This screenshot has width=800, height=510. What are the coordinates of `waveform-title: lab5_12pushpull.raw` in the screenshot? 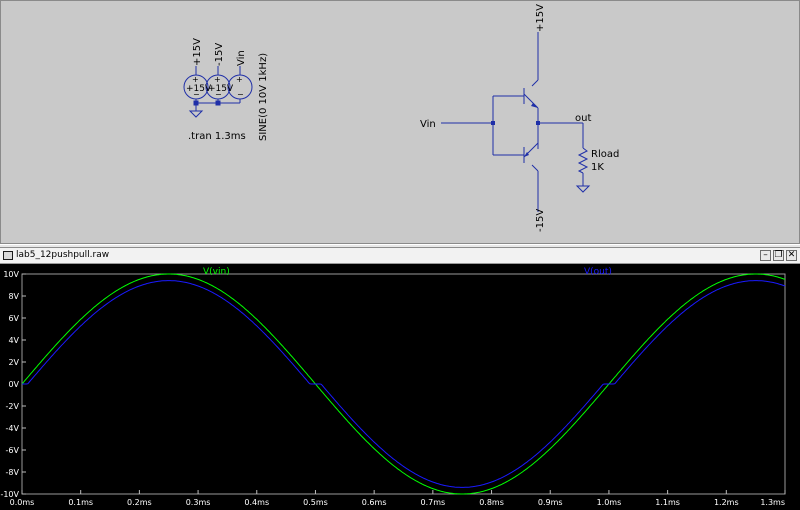 It's located at (63, 255).